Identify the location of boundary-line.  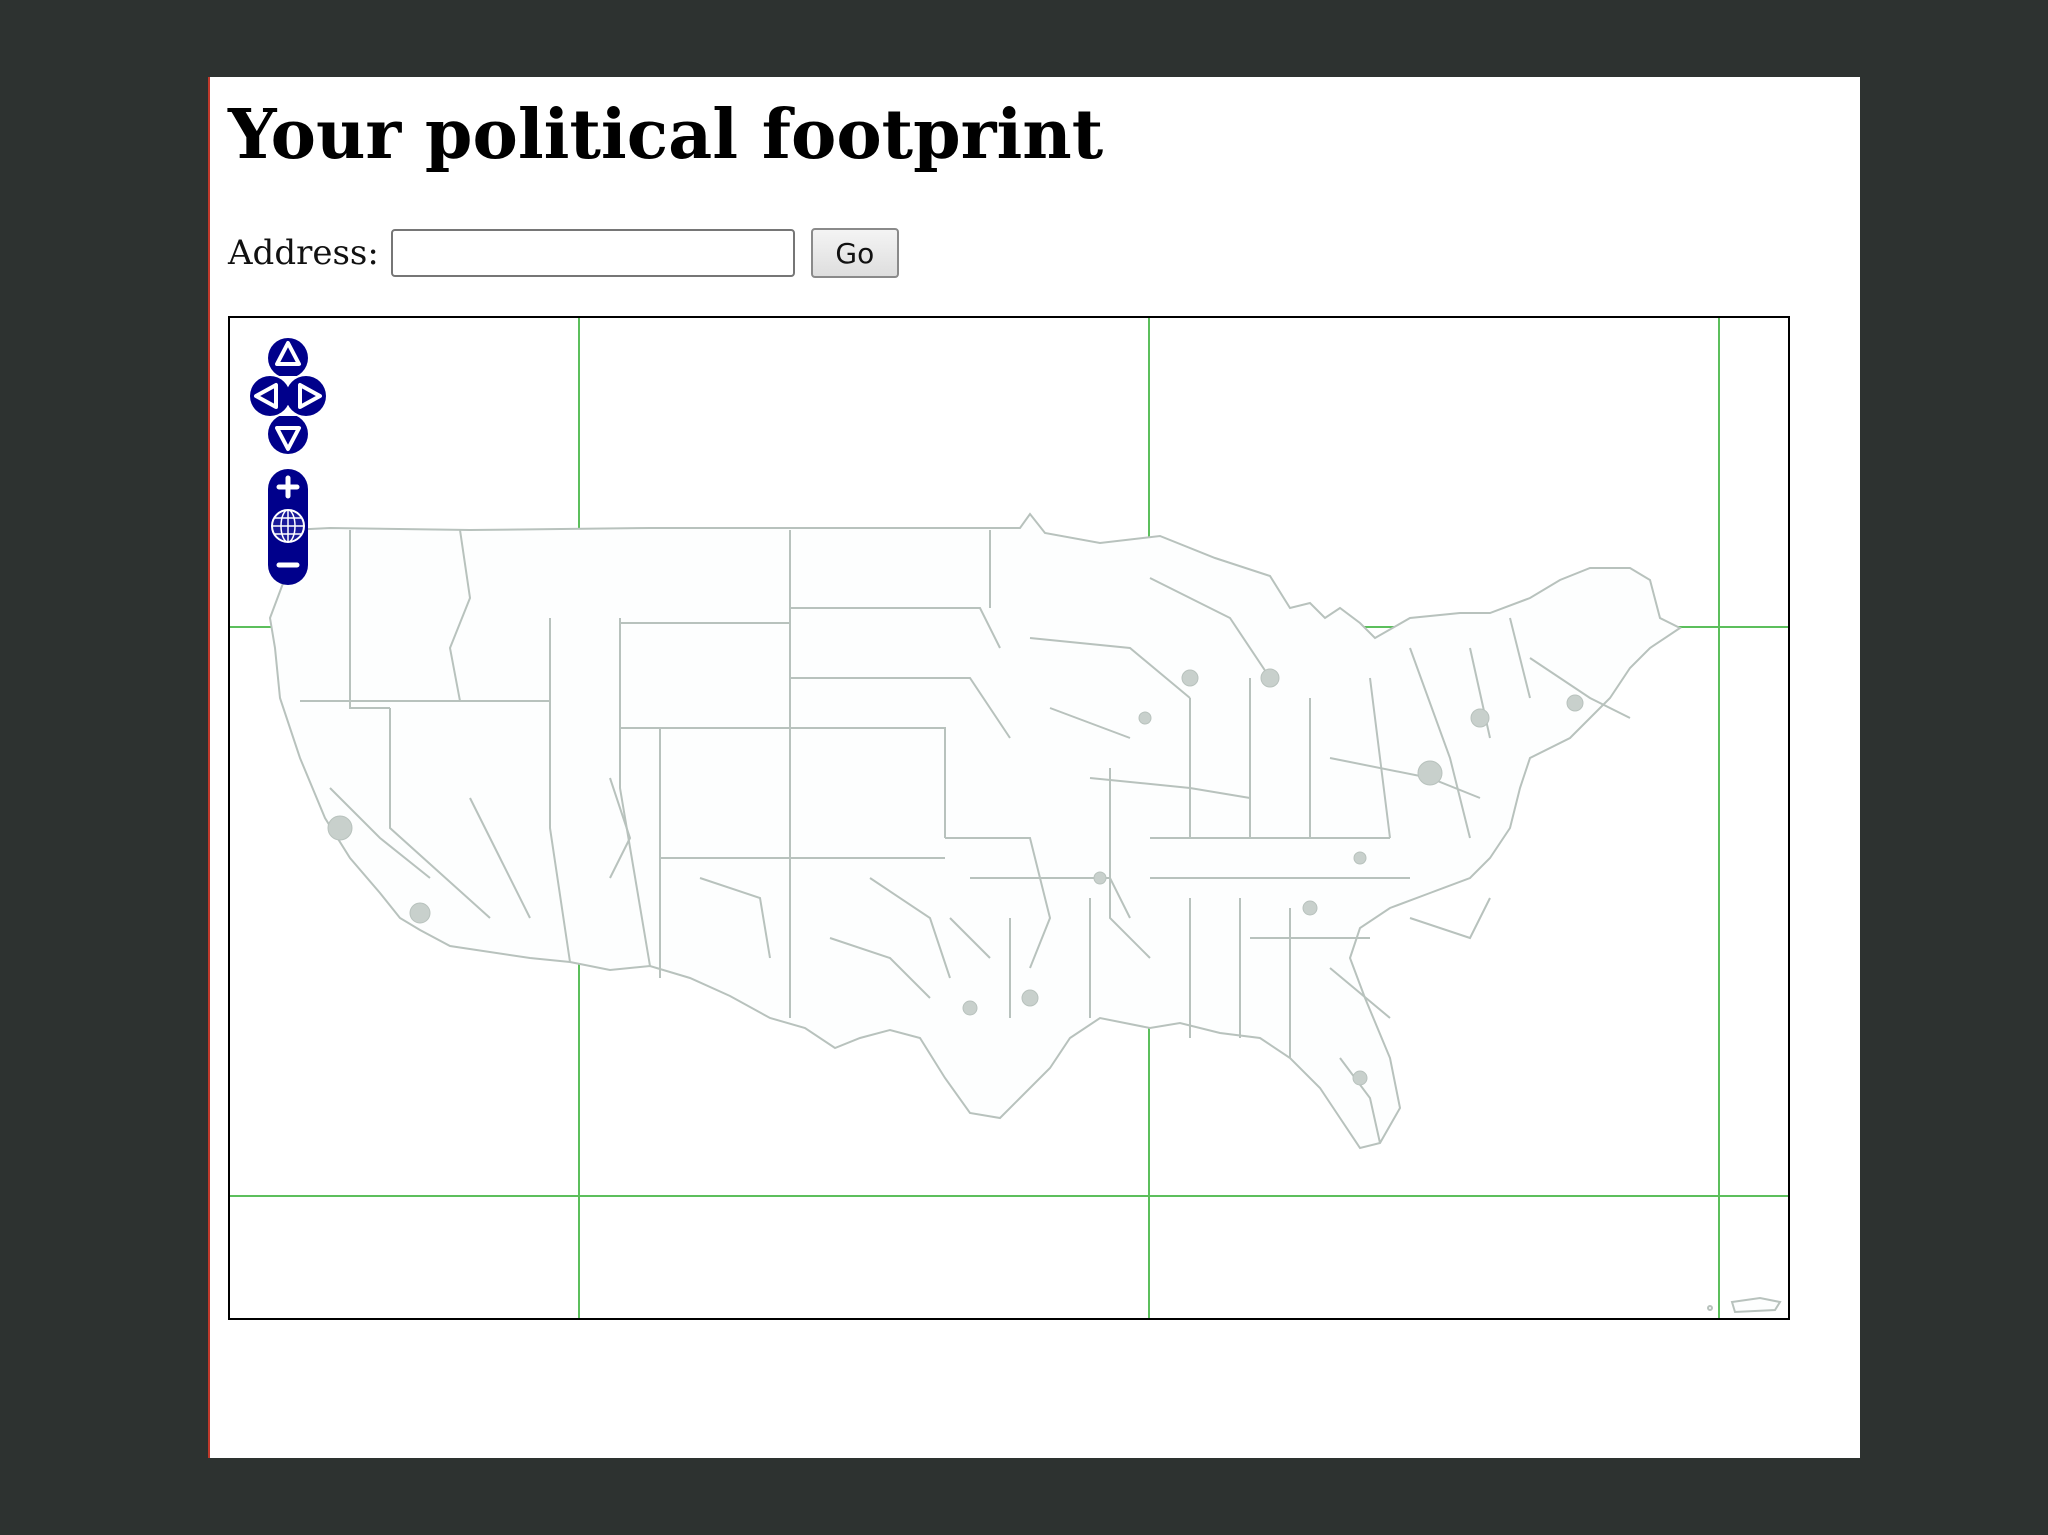
(1450, 918).